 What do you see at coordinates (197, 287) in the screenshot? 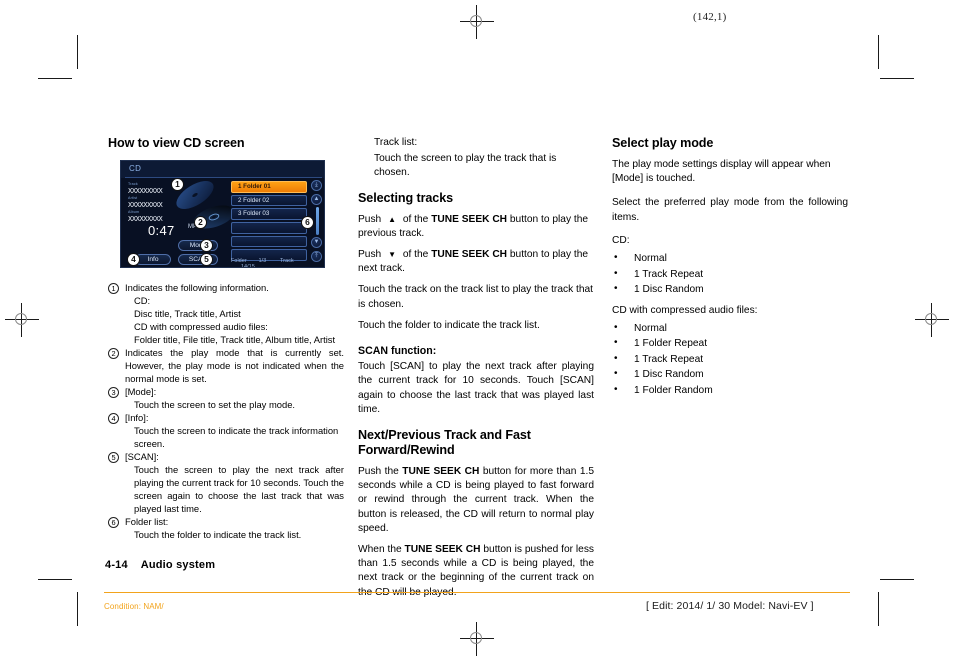
I see `callout-line: Indicates the following information.` at bounding box center [197, 287].